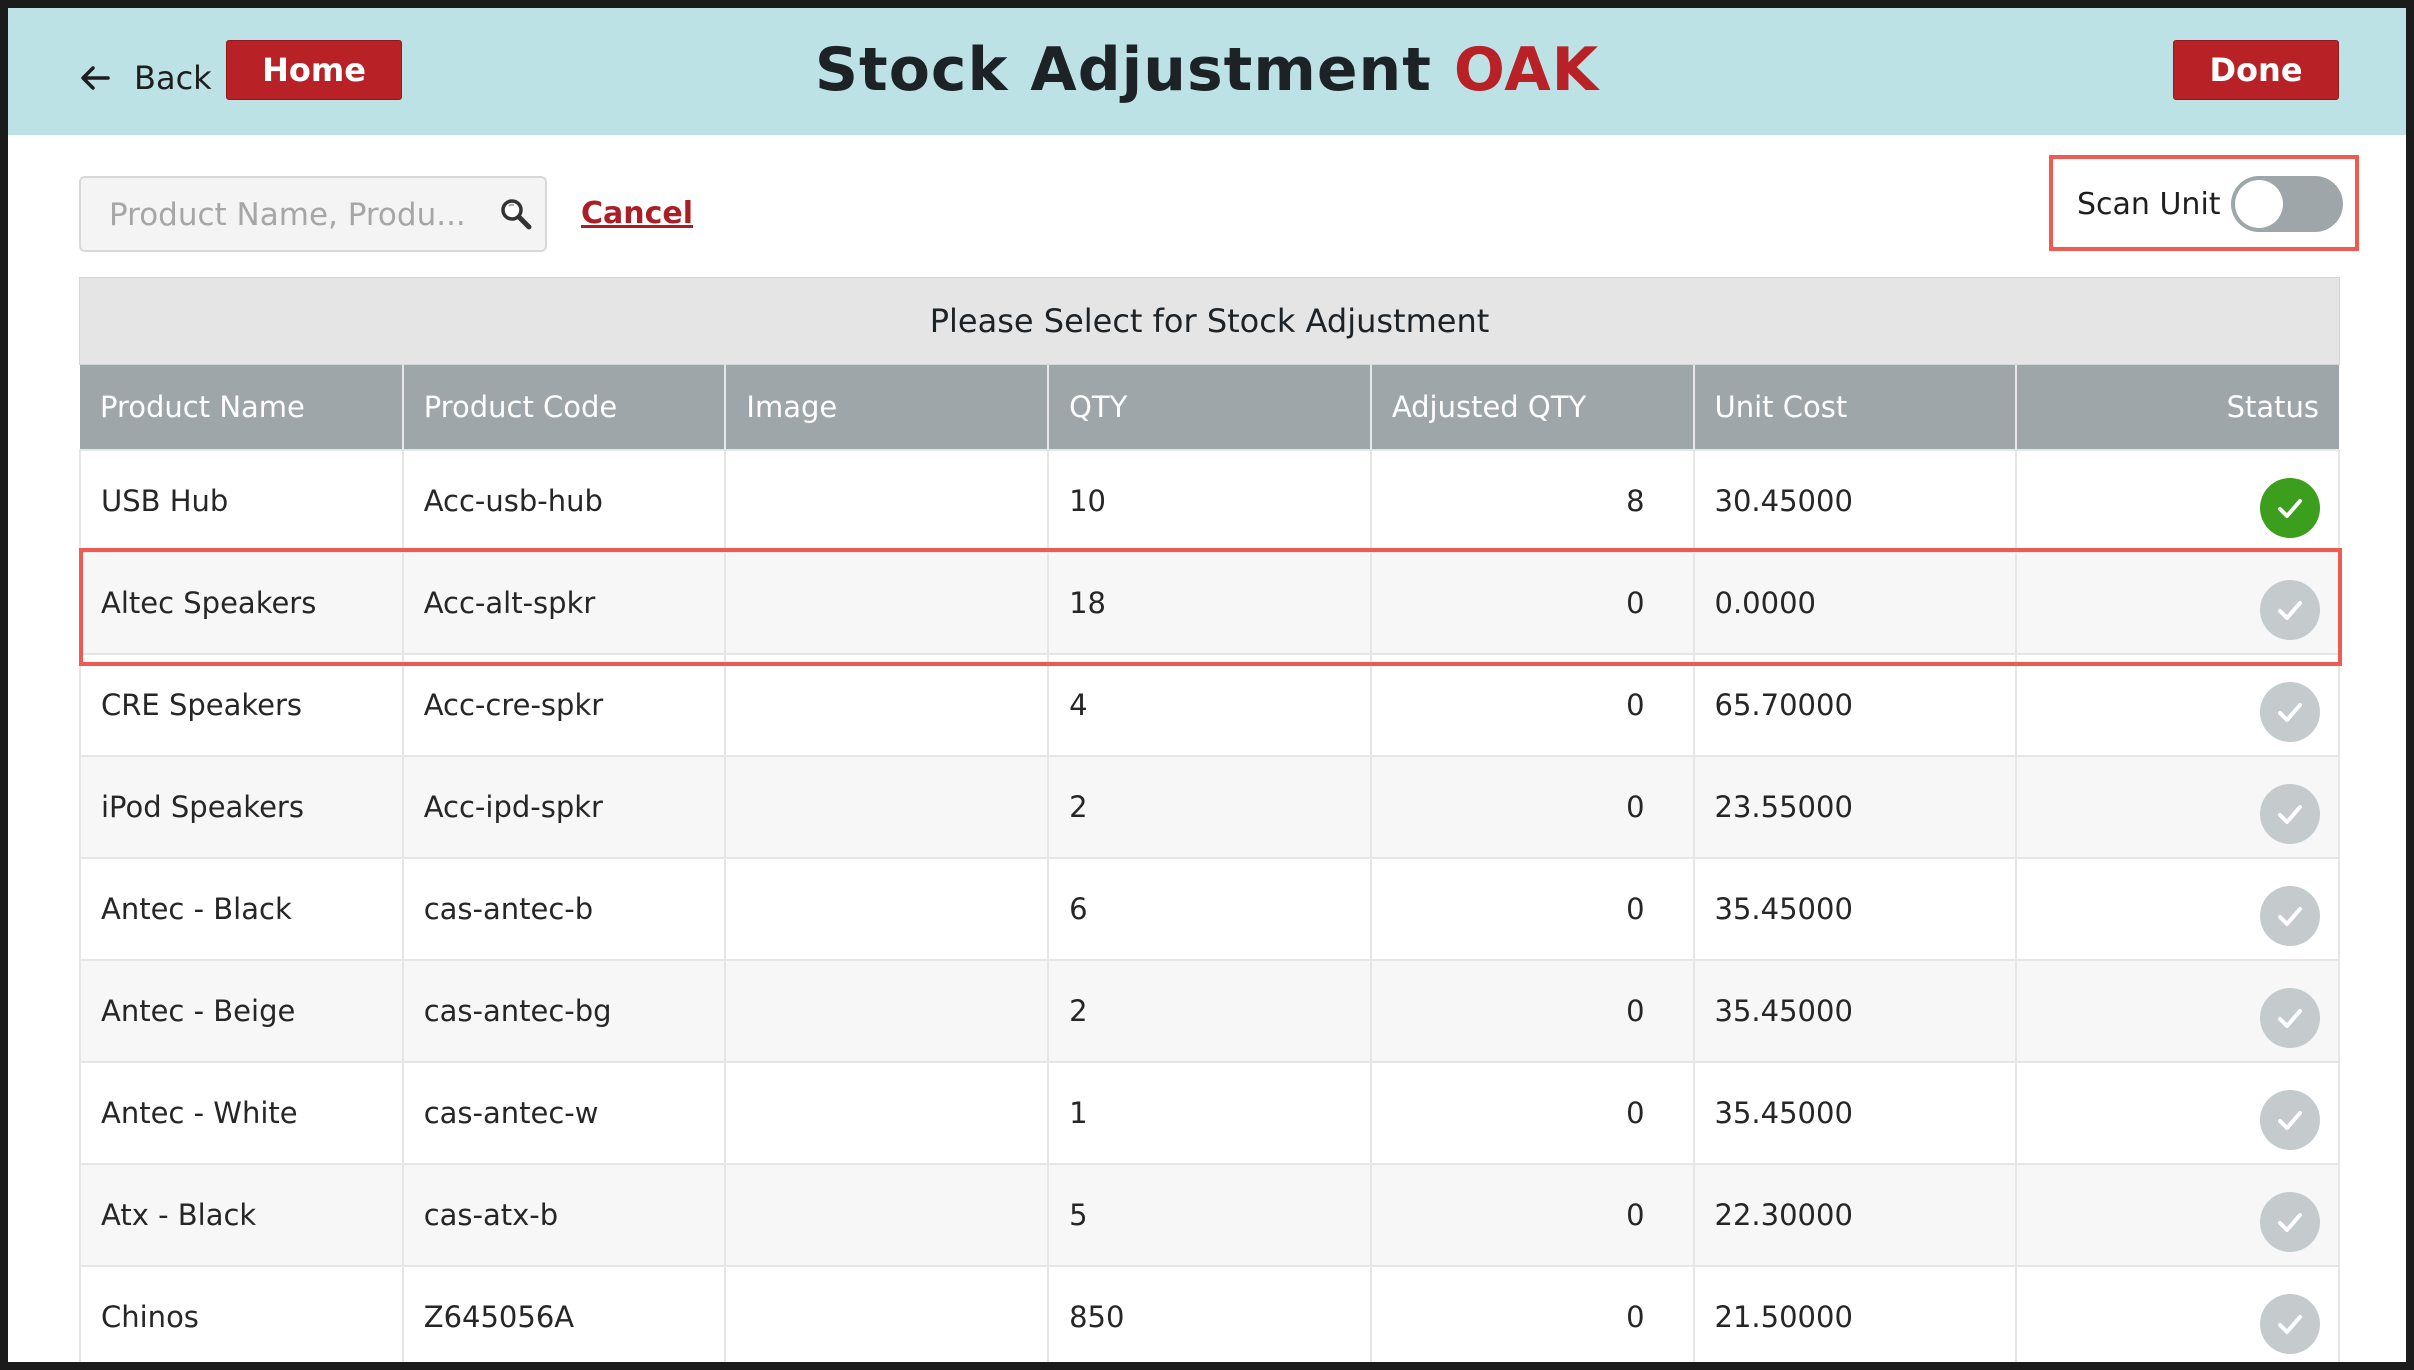  I want to click on table-row: CRE Speakers Acc-cre-spkr 4 0 65.70000, so click(1209, 705).